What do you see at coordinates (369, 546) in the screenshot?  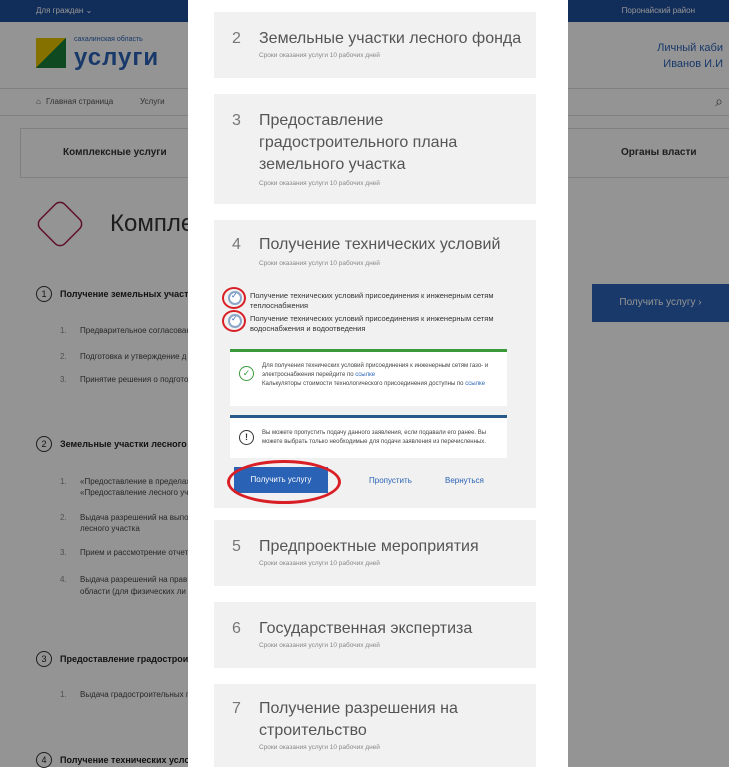 I see `step-title: Предпроектные мероприятия` at bounding box center [369, 546].